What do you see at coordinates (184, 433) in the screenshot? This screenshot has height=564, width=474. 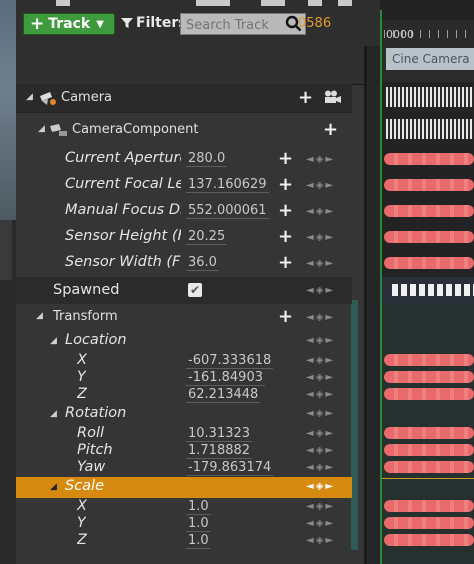 I see `rotation-roll-row: Roll 10.31323 ◄ ◈ ►` at bounding box center [184, 433].